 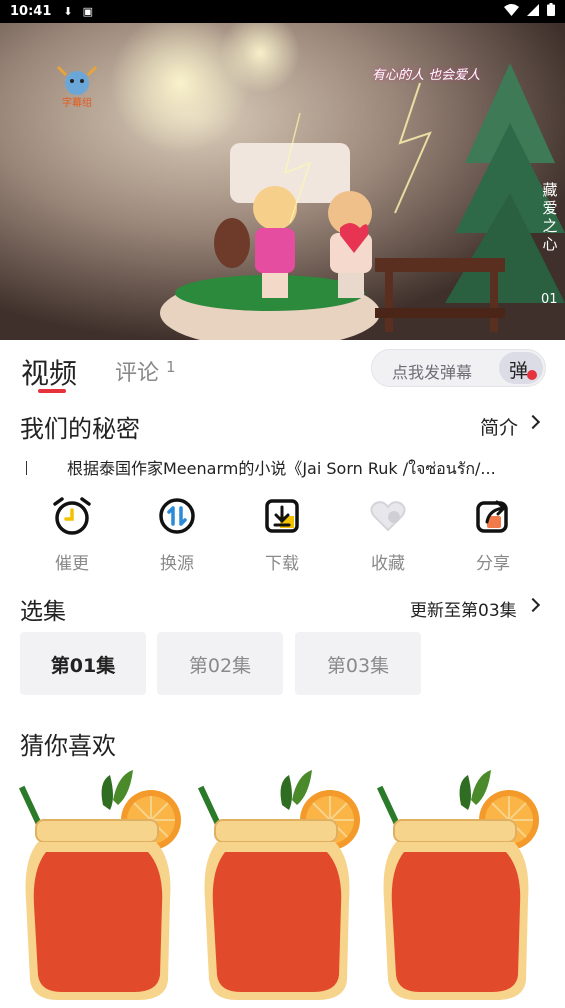 I want to click on share-button: 分享, so click(x=493, y=533).